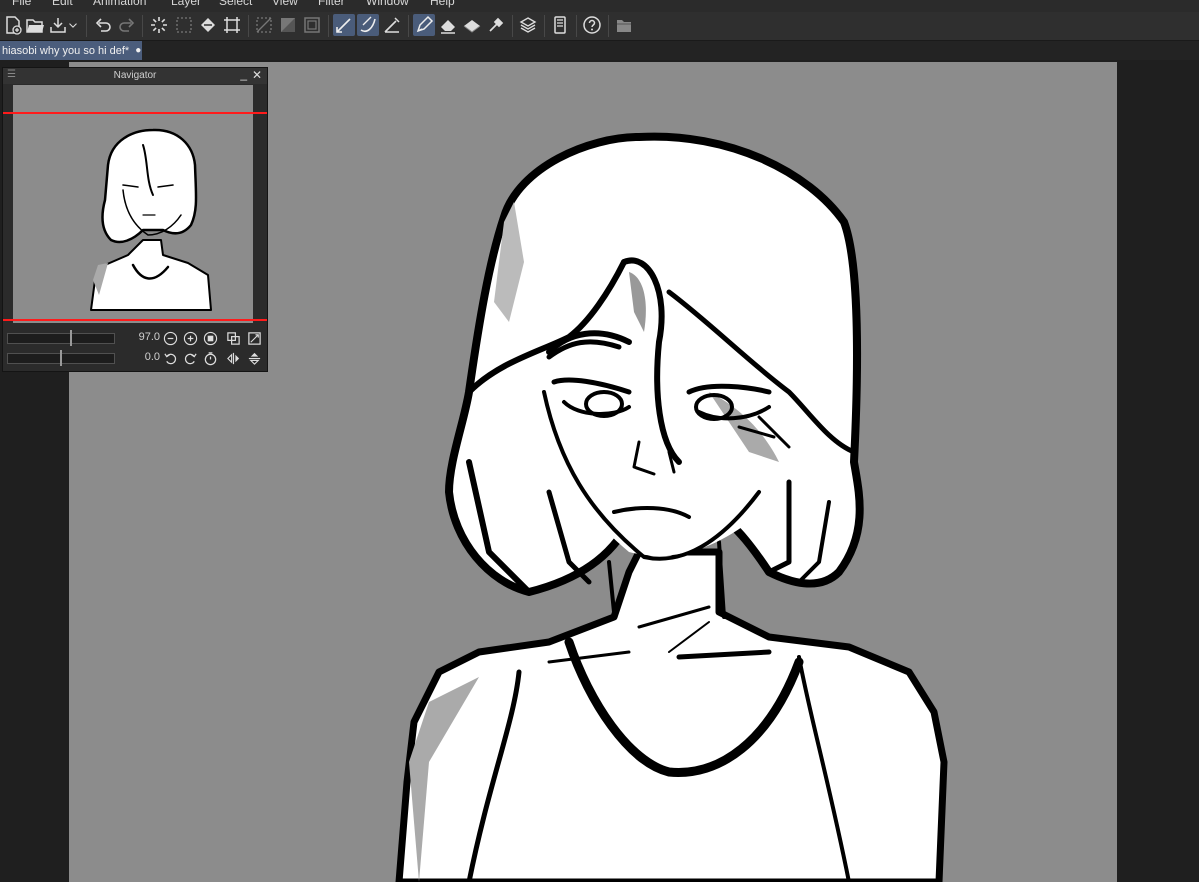 The image size is (1199, 882). What do you see at coordinates (35, 25) in the screenshot?
I see `open-folder-icon` at bounding box center [35, 25].